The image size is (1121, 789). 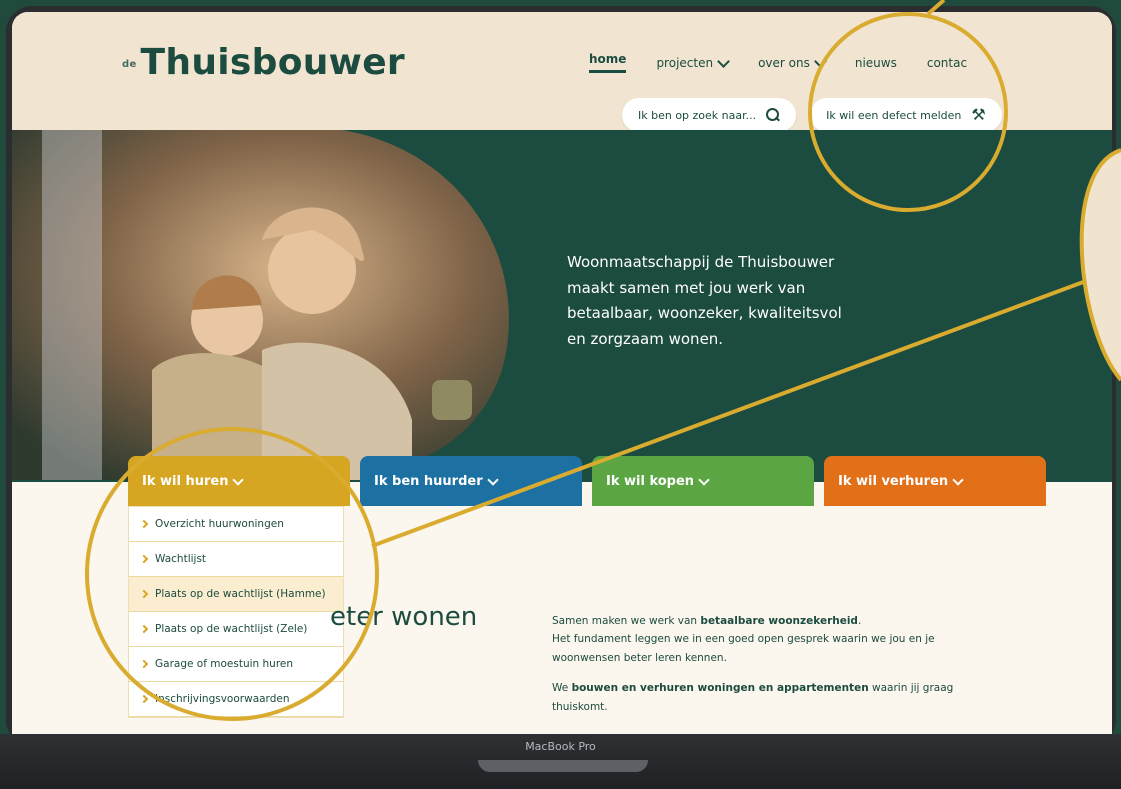 I want to click on tab-label: Ik wil huren, so click(x=185, y=481).